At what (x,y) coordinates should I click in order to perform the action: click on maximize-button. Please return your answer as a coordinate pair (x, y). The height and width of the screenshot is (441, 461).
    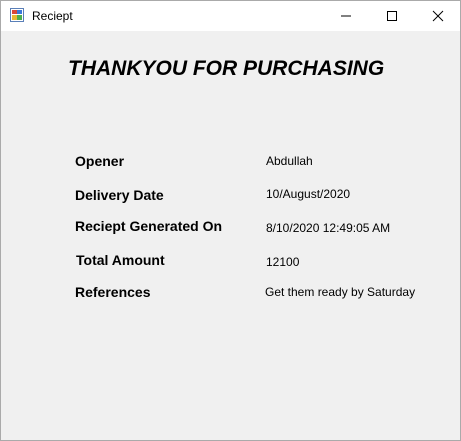
    Looking at the image, I should click on (392, 16).